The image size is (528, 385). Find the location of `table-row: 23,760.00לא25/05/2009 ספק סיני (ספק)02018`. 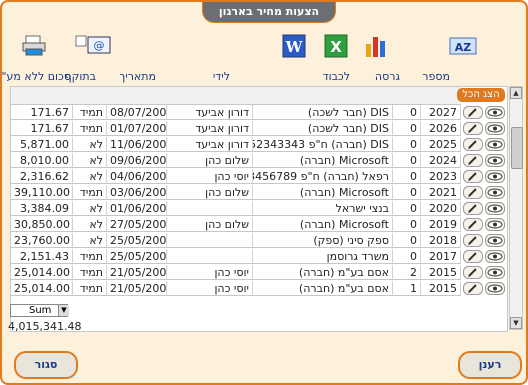

table-row: 23,760.00לא25/05/2009 ספק סיני (ספק)02018 is located at coordinates (259, 241).